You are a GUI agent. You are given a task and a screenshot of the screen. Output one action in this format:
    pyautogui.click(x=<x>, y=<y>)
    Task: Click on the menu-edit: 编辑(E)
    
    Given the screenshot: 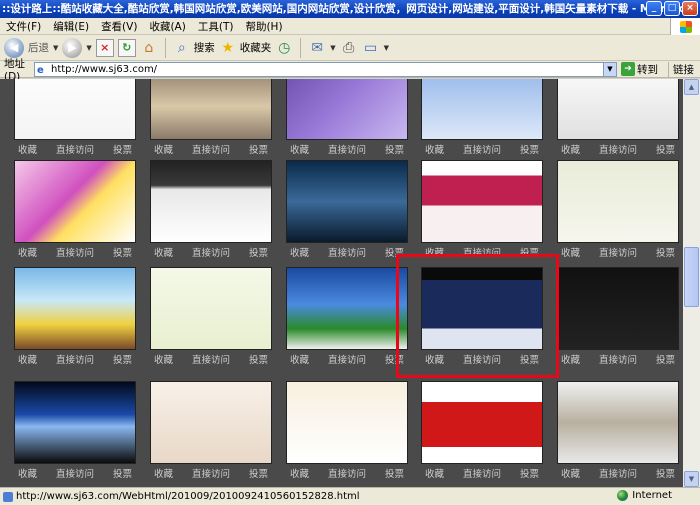 What is the action you would take?
    pyautogui.click(x=71, y=26)
    